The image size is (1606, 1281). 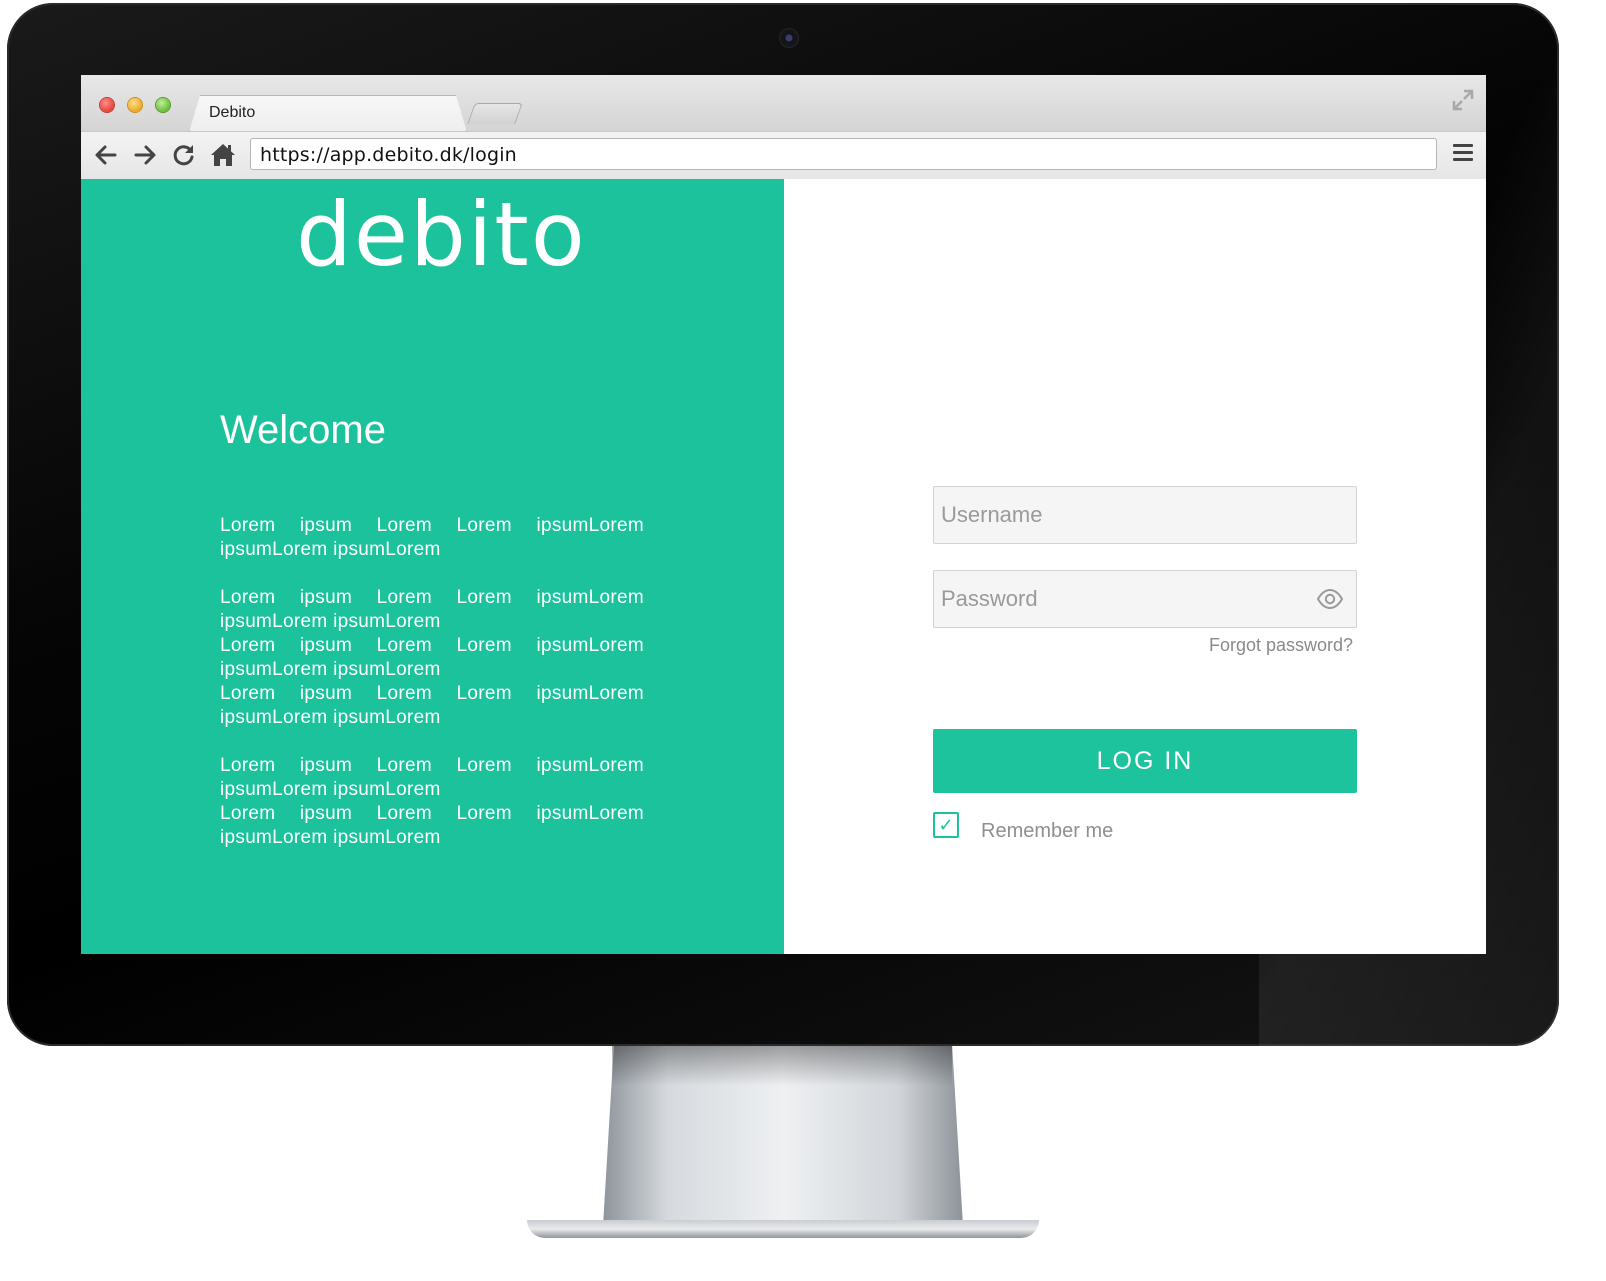 What do you see at coordinates (163, 105) in the screenshot?
I see `zoom-window-button` at bounding box center [163, 105].